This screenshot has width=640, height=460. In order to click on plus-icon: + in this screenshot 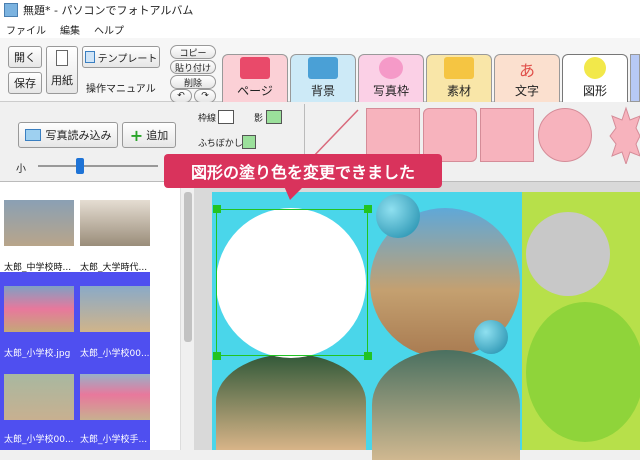, I will do `click(136, 135)`.